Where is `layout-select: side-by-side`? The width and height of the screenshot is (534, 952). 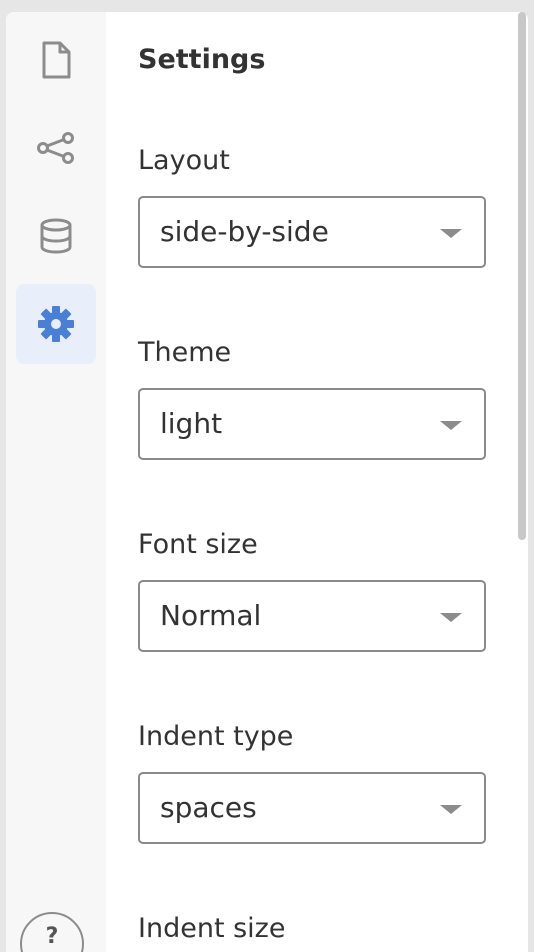
layout-select: side-by-side is located at coordinates (312, 232).